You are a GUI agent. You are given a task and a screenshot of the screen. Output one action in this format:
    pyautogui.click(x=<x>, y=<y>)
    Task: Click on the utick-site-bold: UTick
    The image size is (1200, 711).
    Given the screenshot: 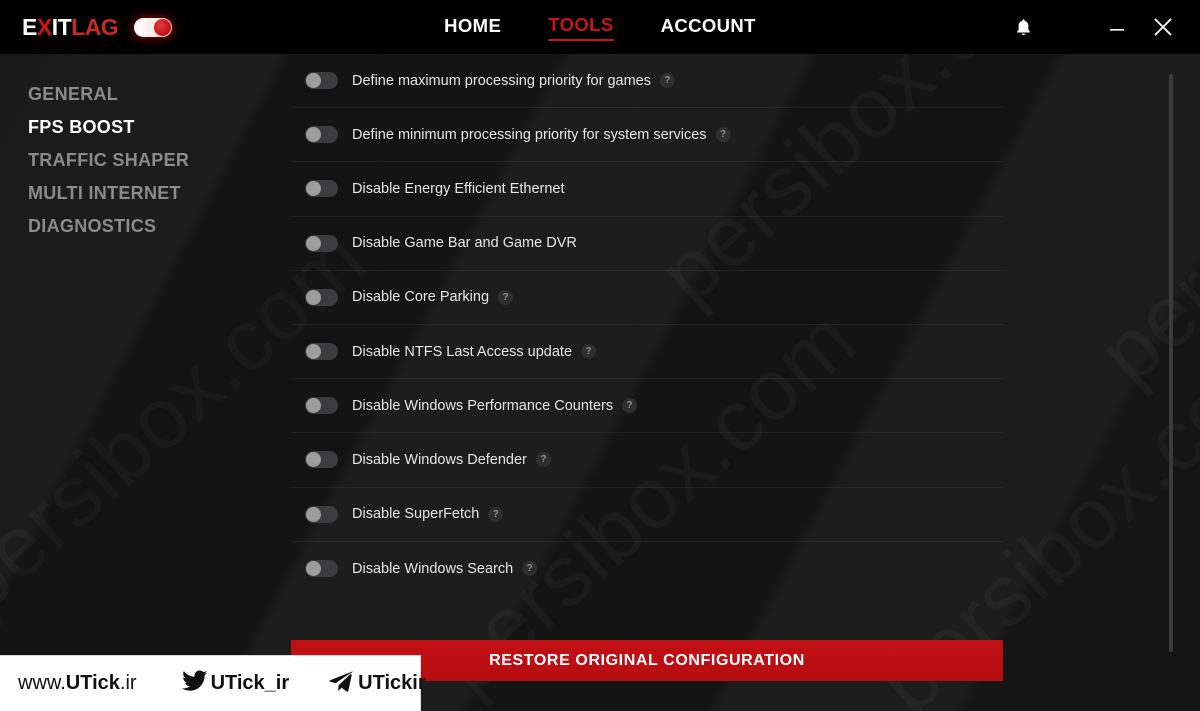 What is the action you would take?
    pyautogui.click(x=92, y=683)
    